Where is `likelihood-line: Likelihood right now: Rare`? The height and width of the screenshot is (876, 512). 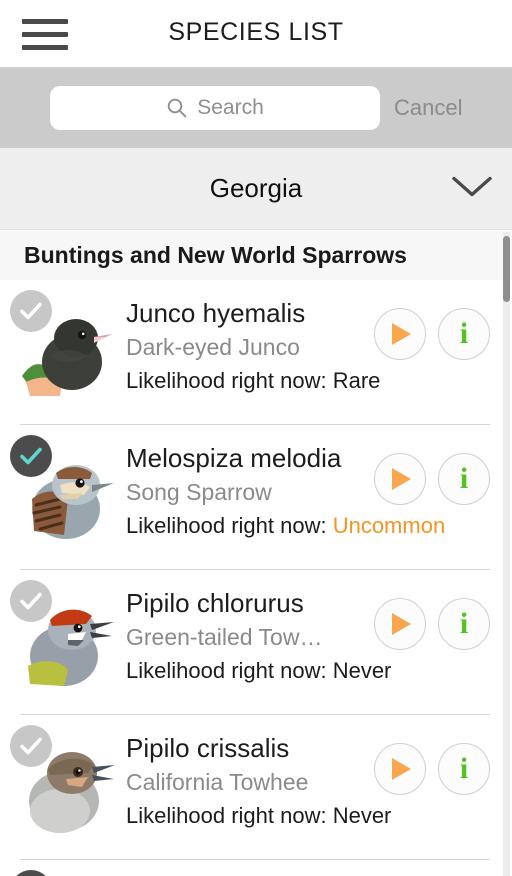
likelihood-line: Likelihood right now: Rare is located at coordinates (306, 381).